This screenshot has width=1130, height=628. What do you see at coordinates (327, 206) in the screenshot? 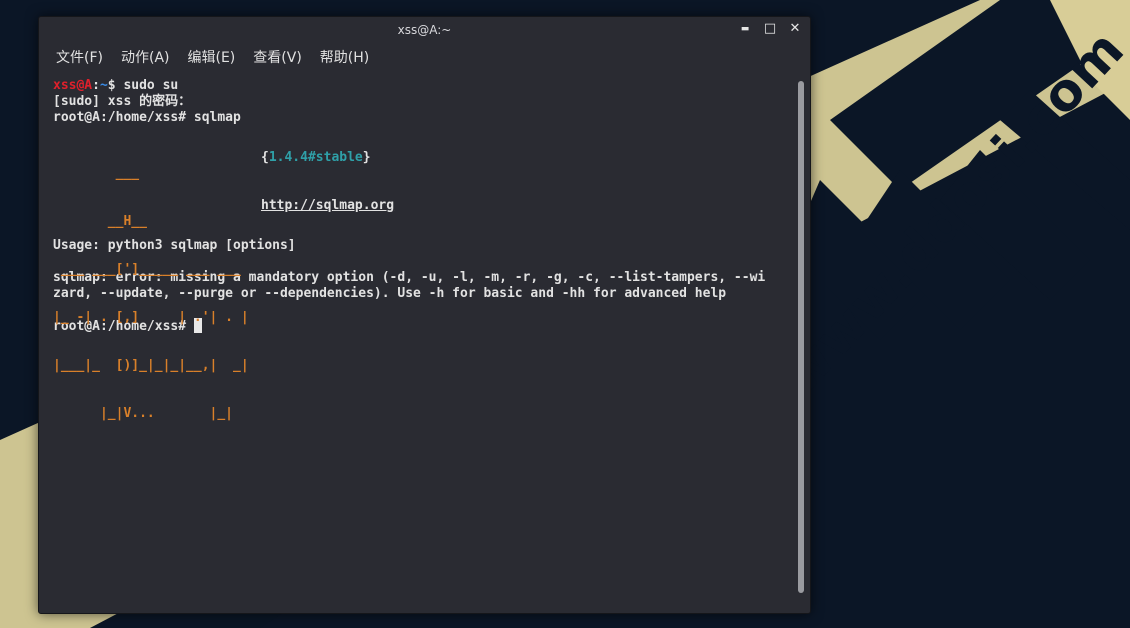
I see `banner-url: http://sqlmap.org` at bounding box center [327, 206].